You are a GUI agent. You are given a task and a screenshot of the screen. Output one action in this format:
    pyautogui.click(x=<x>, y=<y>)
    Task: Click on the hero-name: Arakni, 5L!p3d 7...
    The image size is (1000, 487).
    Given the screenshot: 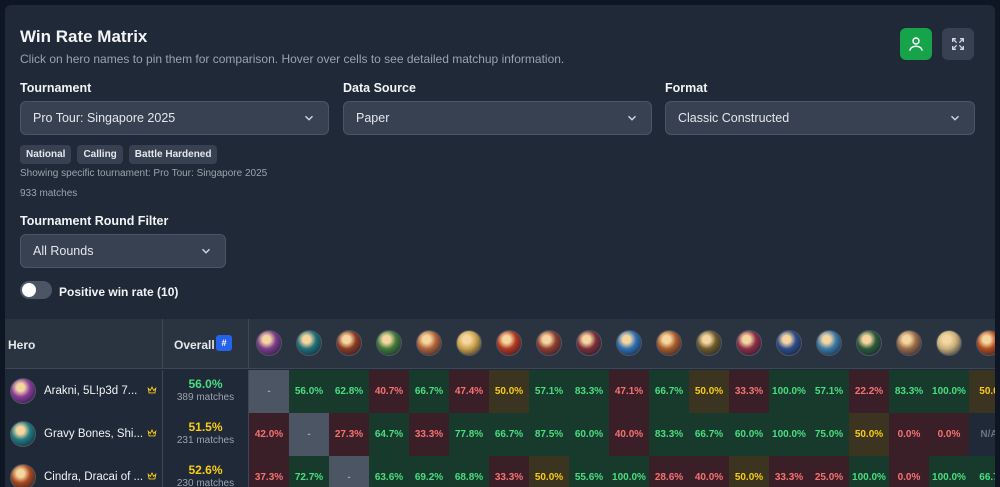 What is the action you would take?
    pyautogui.click(x=91, y=391)
    